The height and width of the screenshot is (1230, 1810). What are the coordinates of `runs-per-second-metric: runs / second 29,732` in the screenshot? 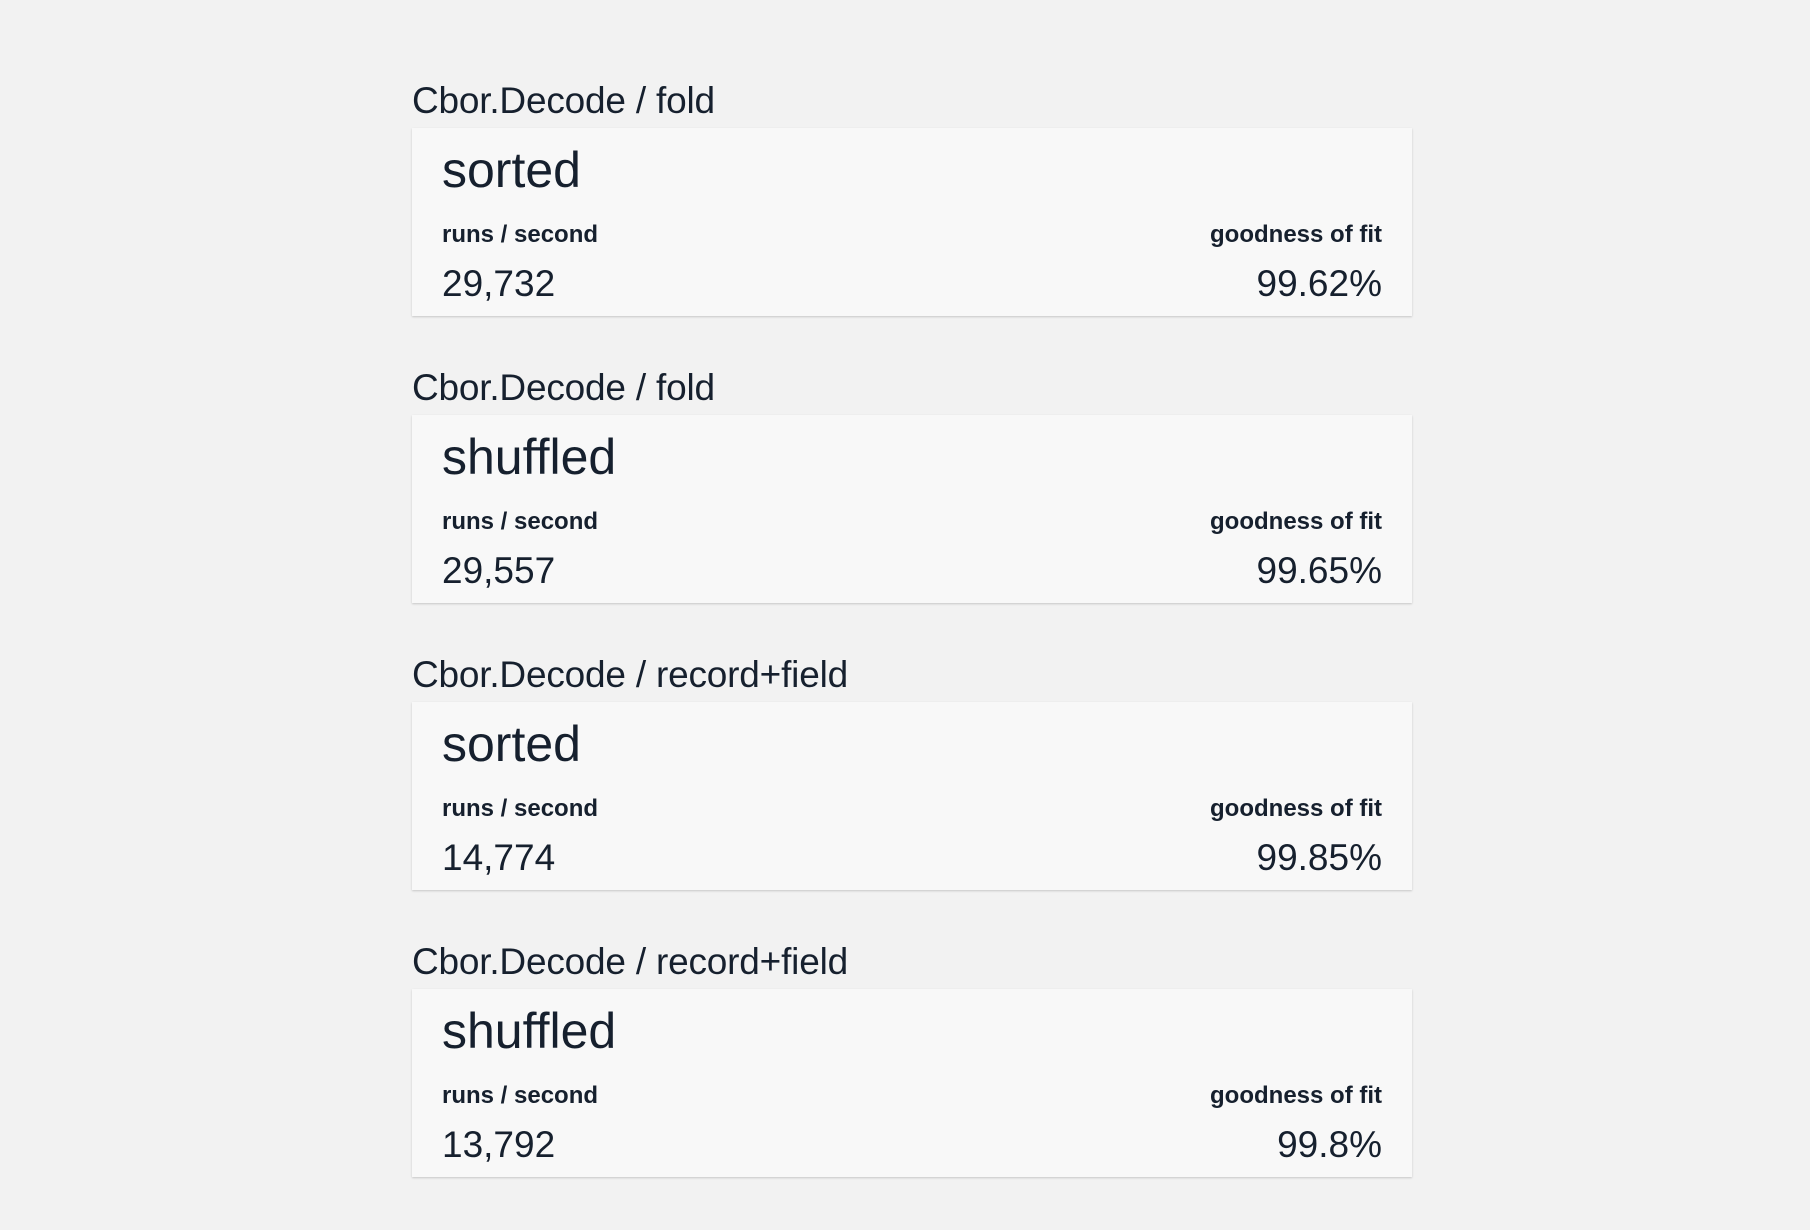 It's located at (520, 263).